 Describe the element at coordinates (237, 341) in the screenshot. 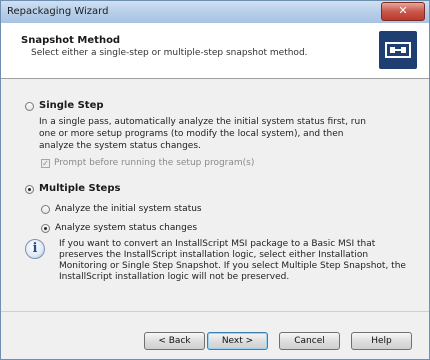

I see `next-button: Next >` at that location.